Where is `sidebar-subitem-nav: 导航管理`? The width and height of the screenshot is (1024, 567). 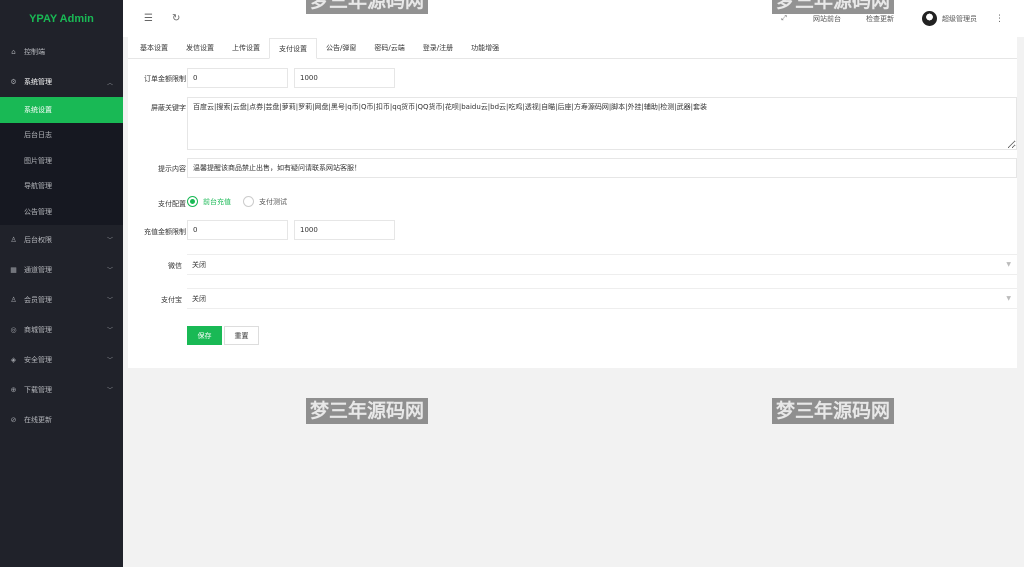
sidebar-subitem-nav: 导航管理 is located at coordinates (61, 187).